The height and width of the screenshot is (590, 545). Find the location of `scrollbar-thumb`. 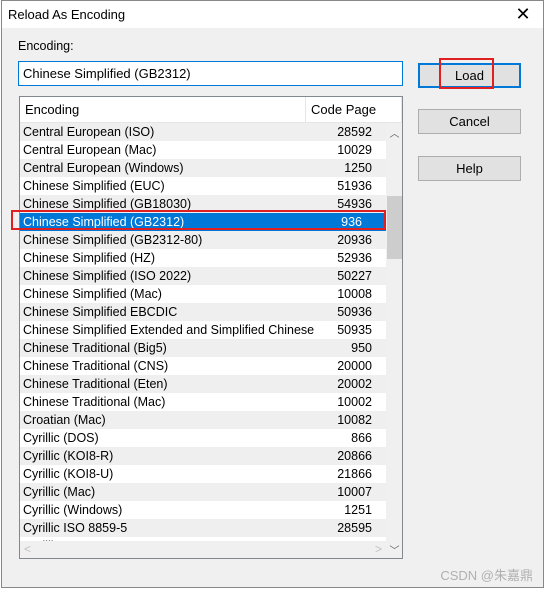

scrollbar-thumb is located at coordinates (394, 227).